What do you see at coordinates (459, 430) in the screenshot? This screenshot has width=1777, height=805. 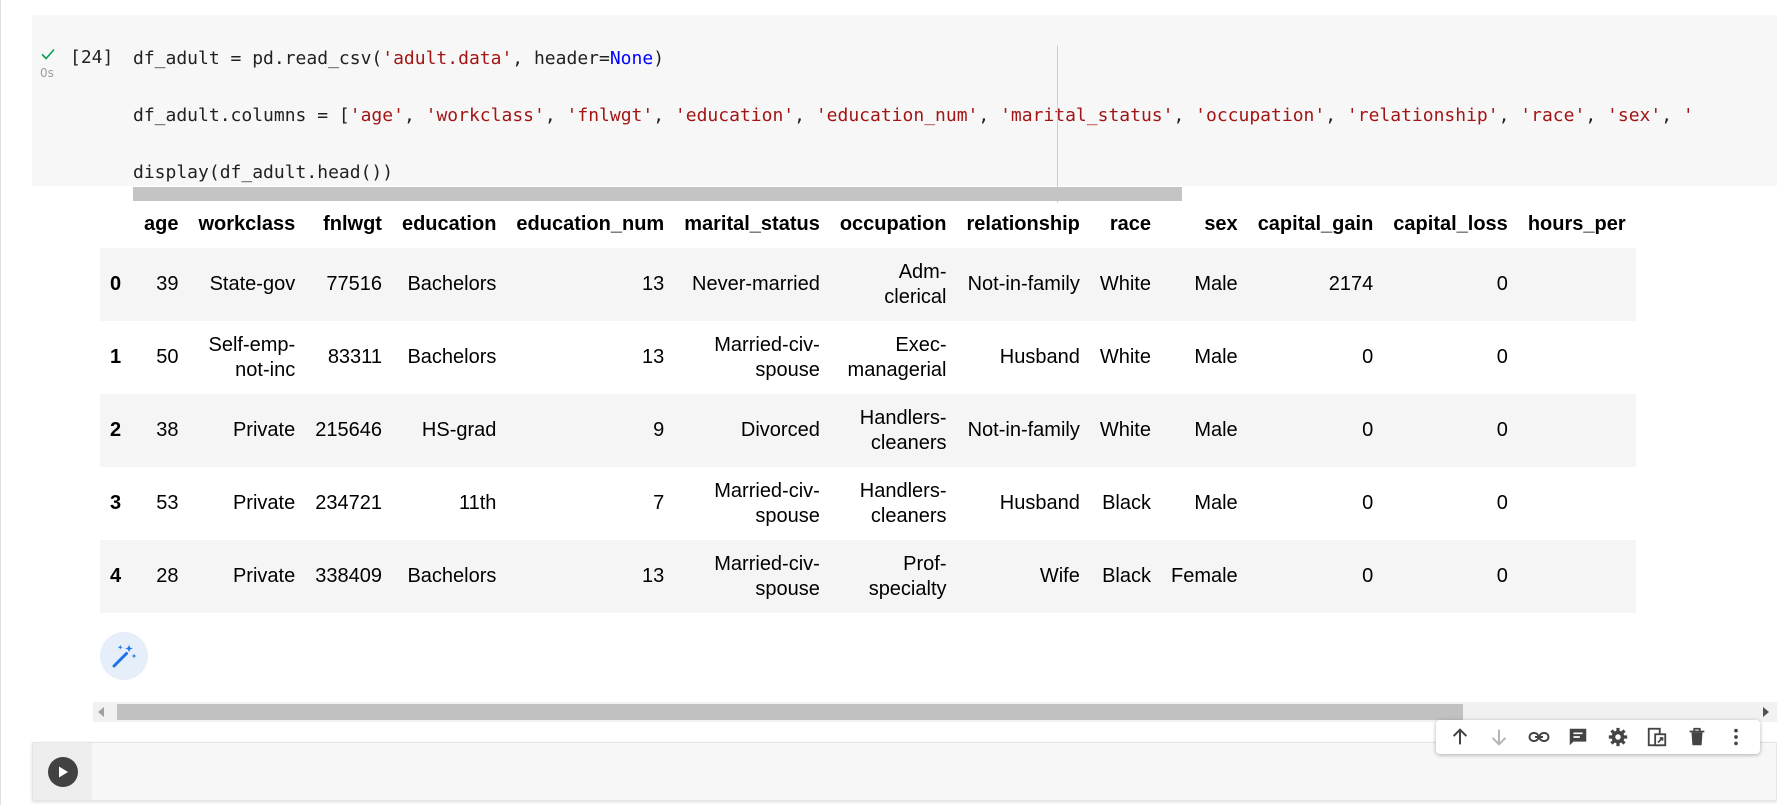 I see `table-cell: HS-grad` at bounding box center [459, 430].